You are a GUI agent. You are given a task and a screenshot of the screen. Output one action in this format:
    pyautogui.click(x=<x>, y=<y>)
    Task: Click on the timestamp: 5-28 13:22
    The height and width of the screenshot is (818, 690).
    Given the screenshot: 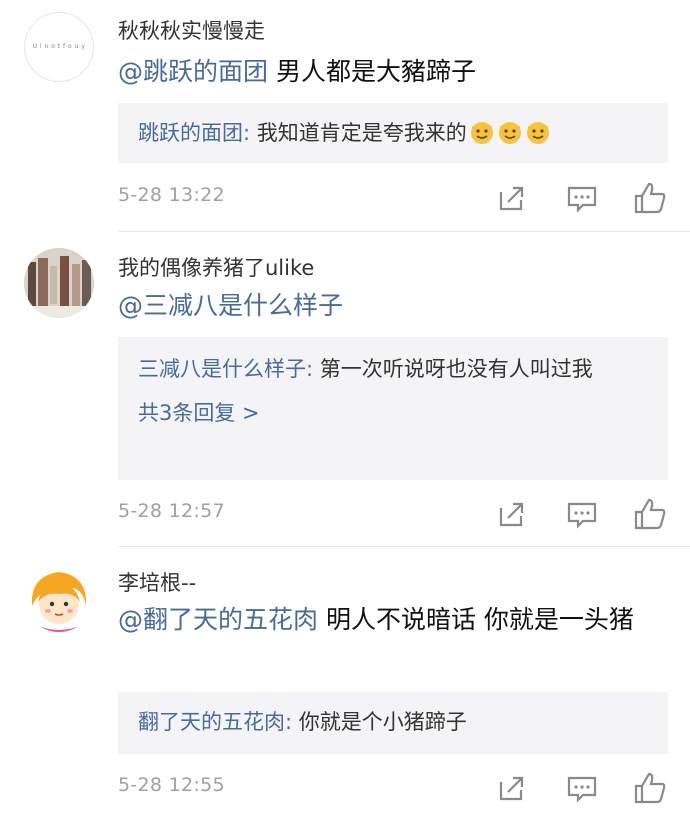 What is the action you would take?
    pyautogui.click(x=171, y=195)
    